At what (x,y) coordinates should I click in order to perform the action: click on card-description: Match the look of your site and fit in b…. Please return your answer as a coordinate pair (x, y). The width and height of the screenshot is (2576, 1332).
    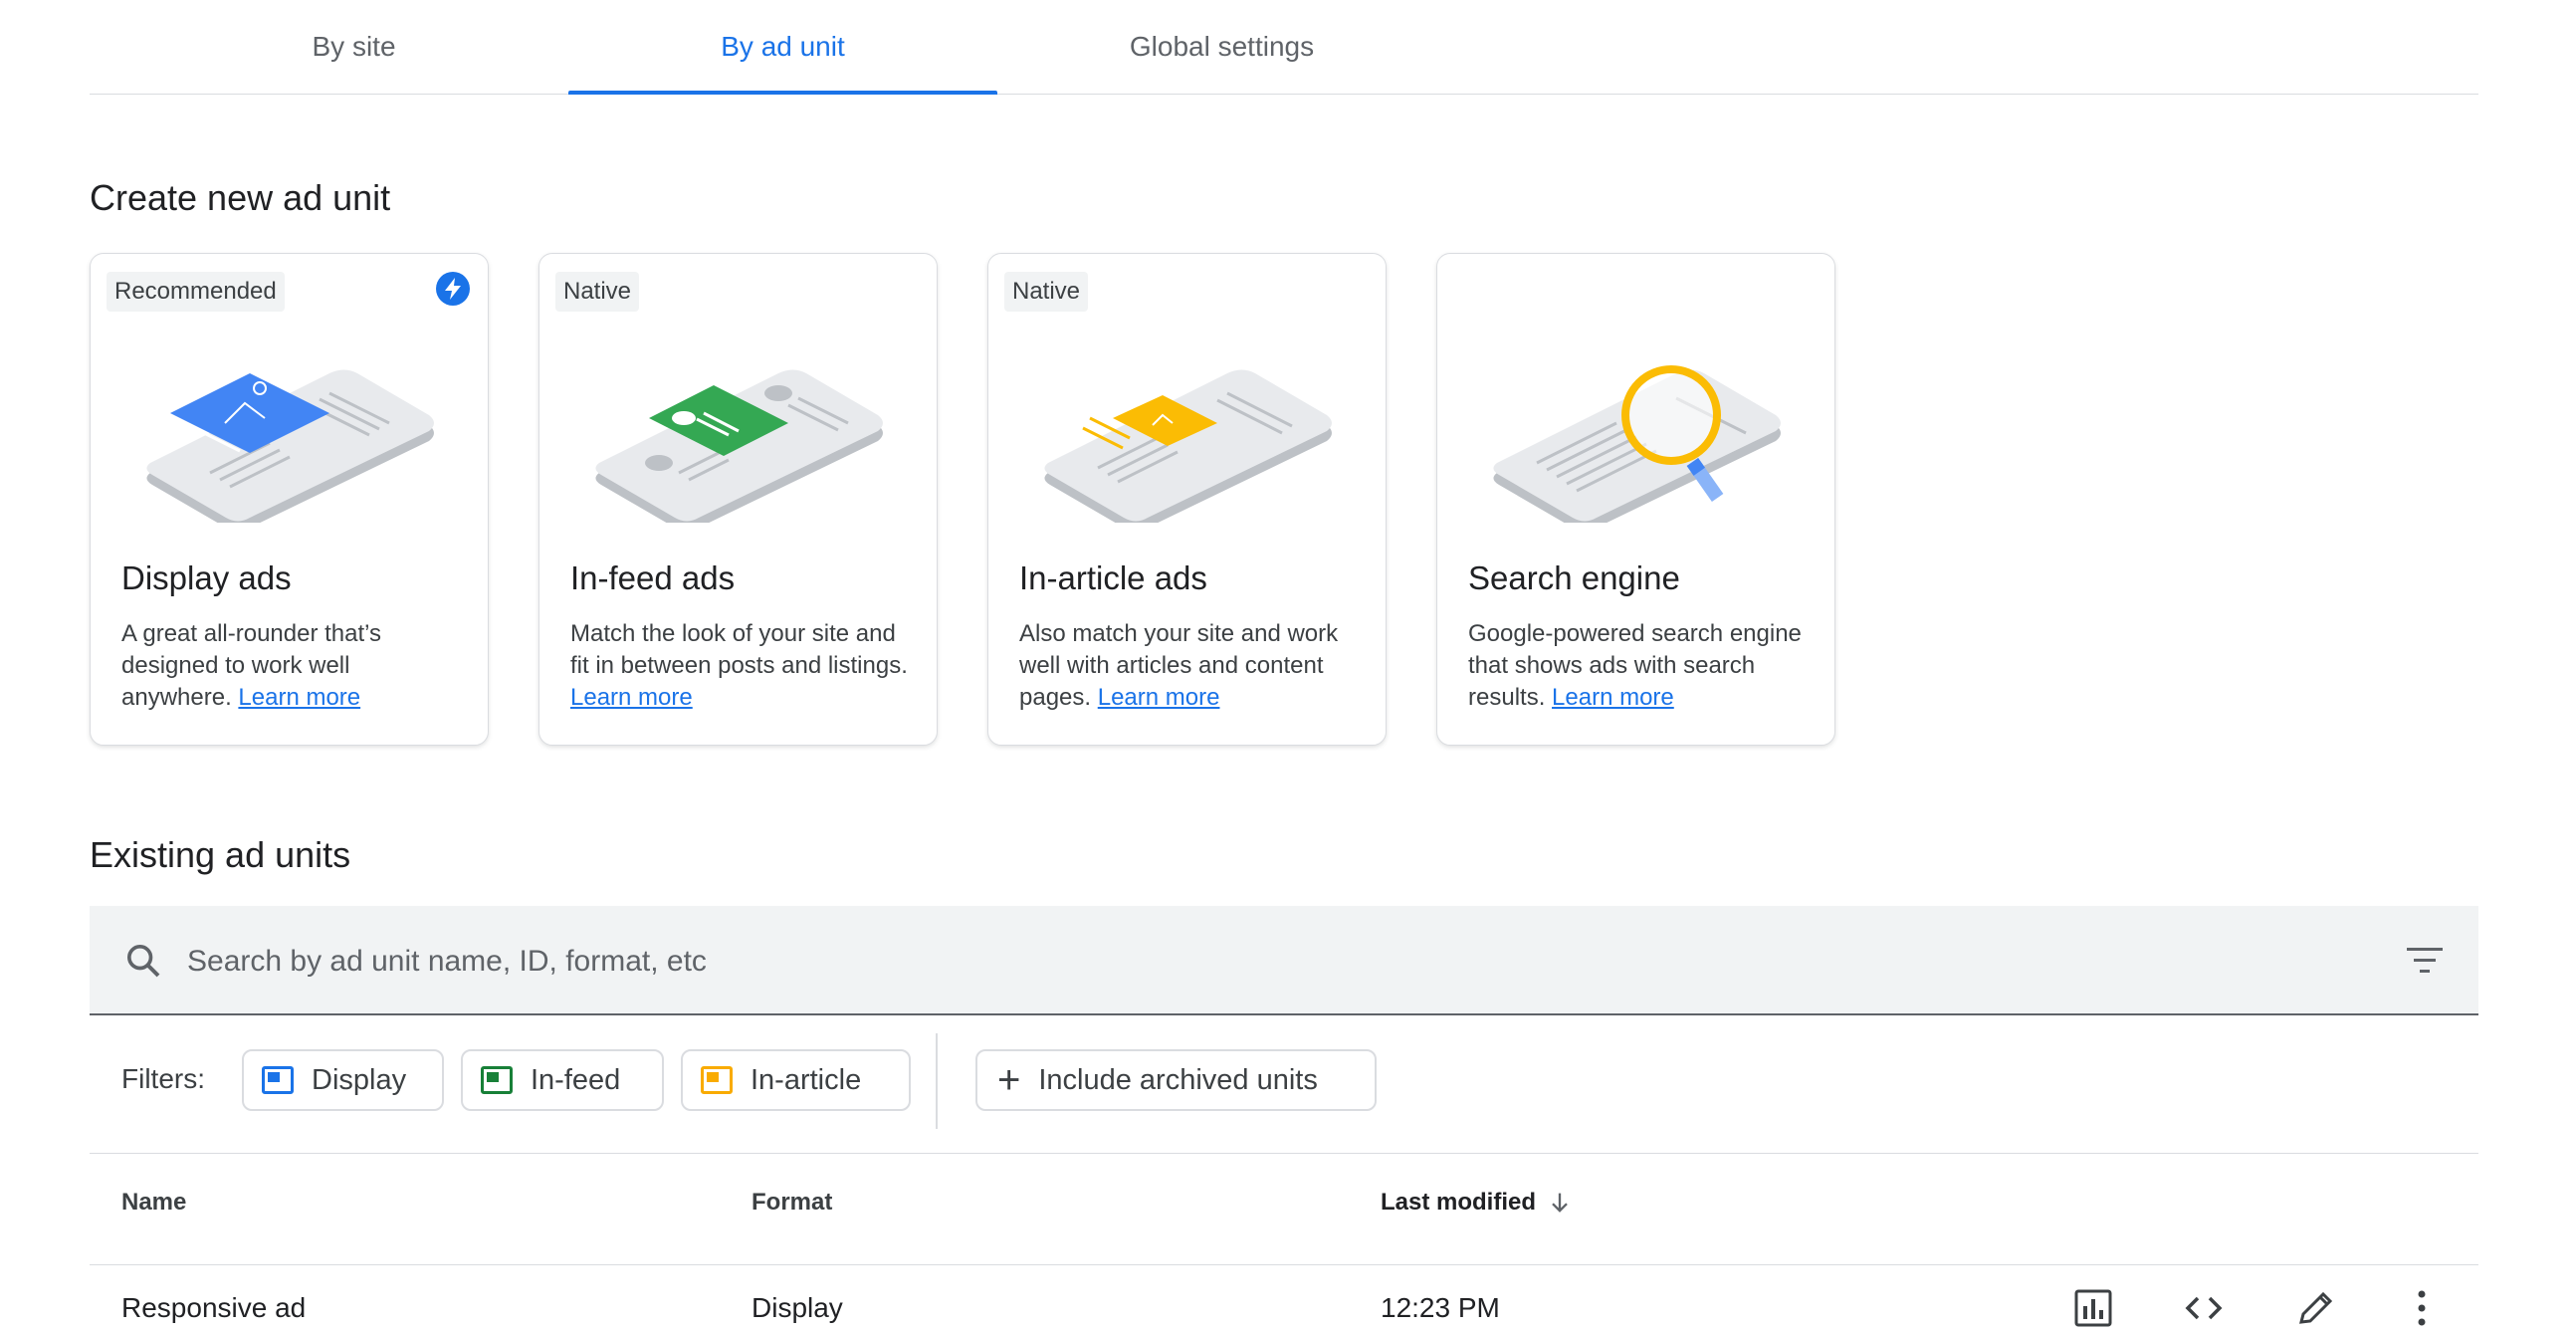
    Looking at the image, I should click on (739, 665).